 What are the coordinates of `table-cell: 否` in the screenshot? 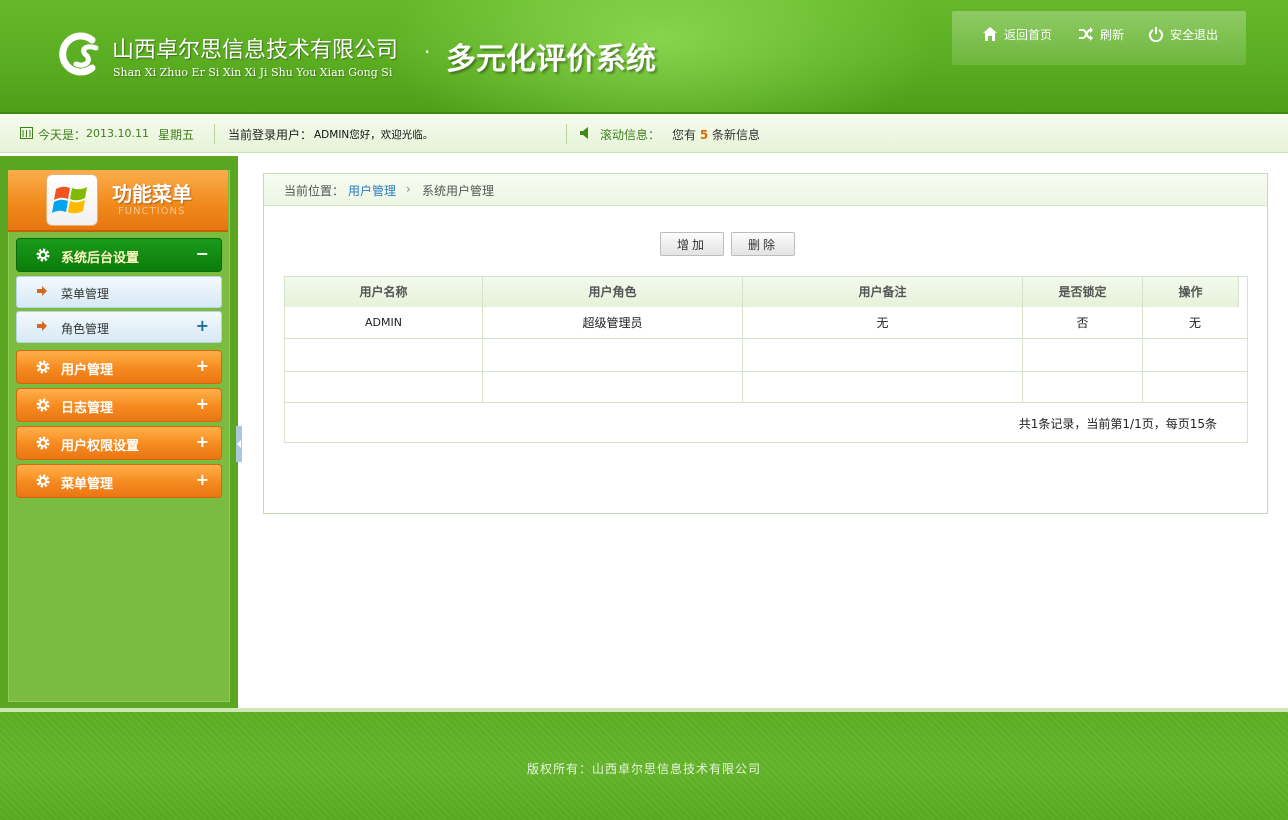 It's located at (1083, 323).